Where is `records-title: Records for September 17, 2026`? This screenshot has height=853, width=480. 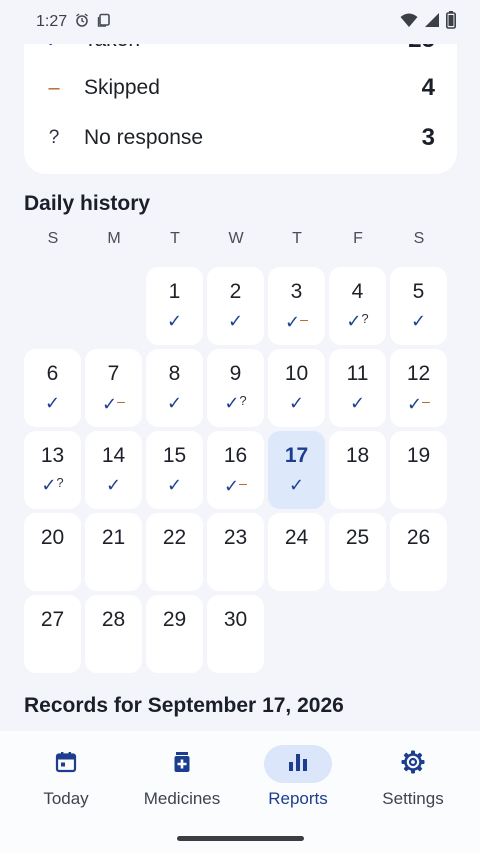 records-title: Records for September 17, 2026 is located at coordinates (184, 705).